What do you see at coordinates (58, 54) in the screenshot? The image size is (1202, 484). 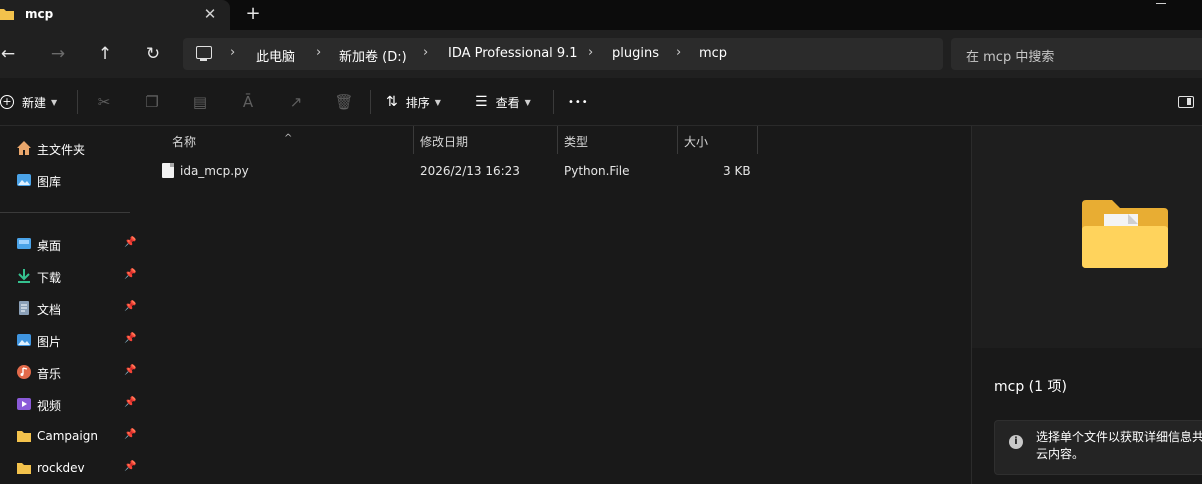 I see `forward-button: →` at bounding box center [58, 54].